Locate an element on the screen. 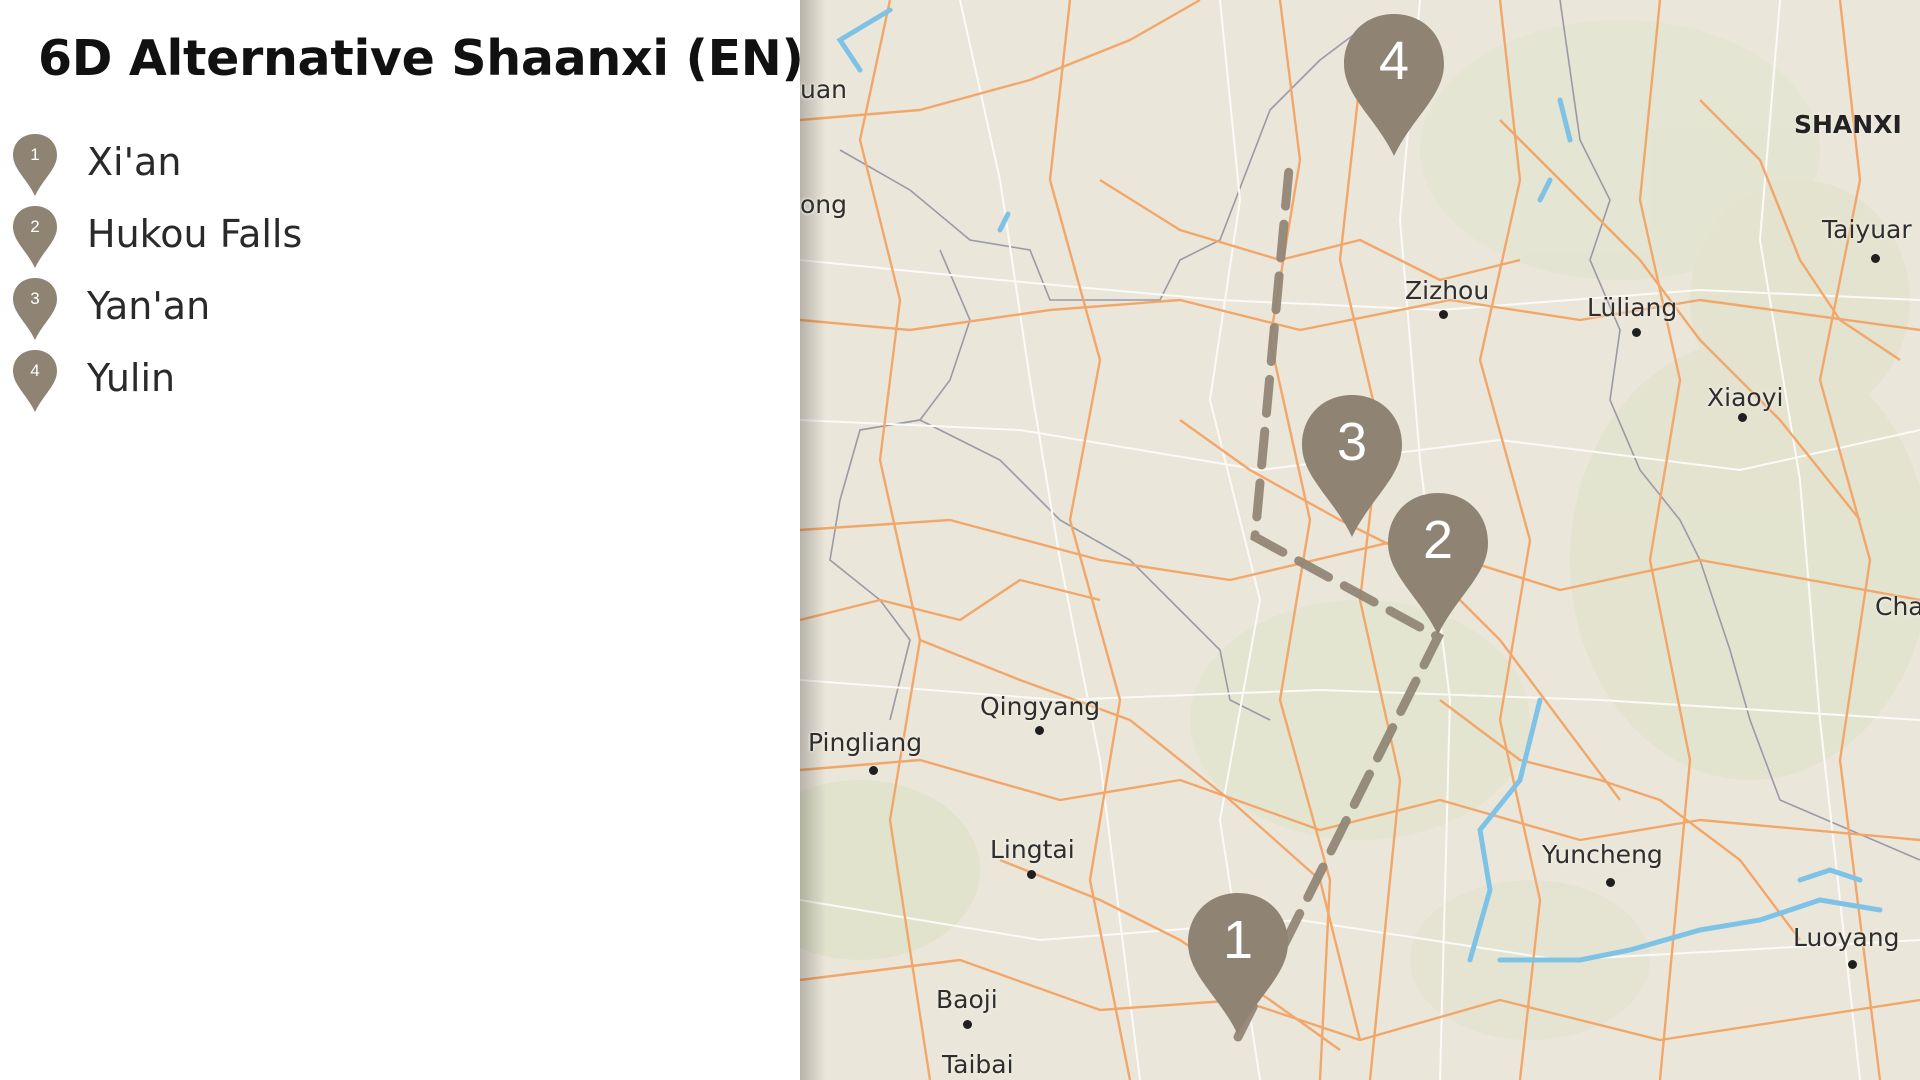 The image size is (1920, 1080). city-label-luoyang: Luoyang is located at coordinates (1846, 937).